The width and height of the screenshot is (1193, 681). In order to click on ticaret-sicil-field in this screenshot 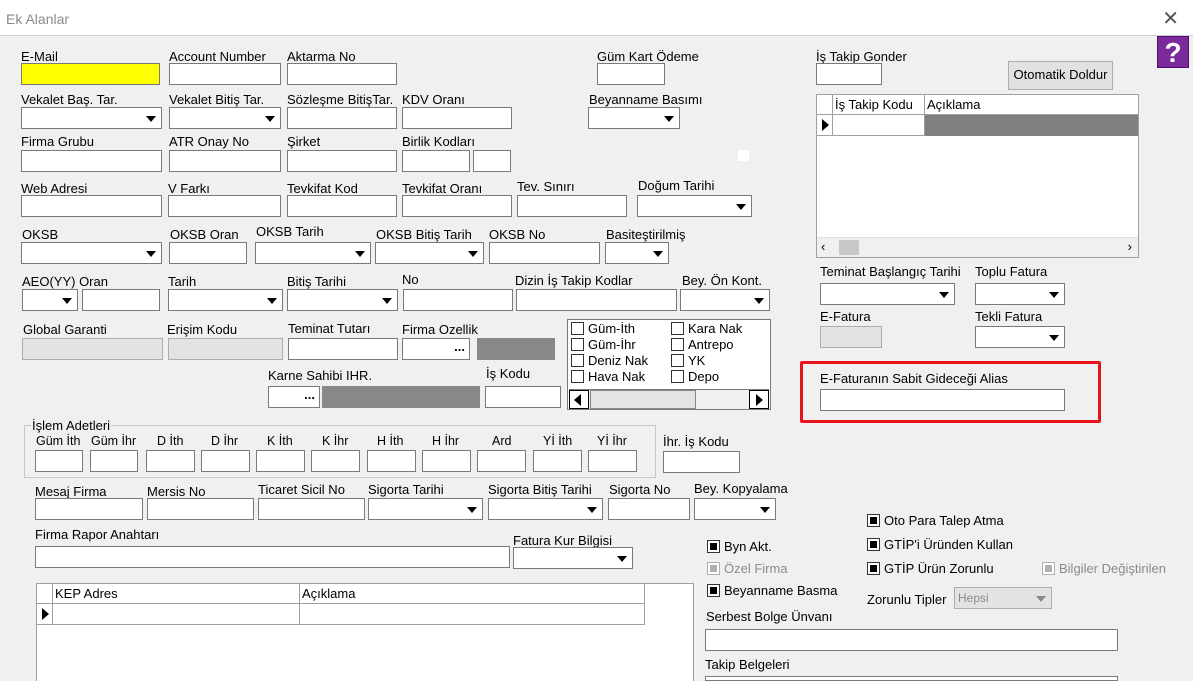, I will do `click(311, 509)`.